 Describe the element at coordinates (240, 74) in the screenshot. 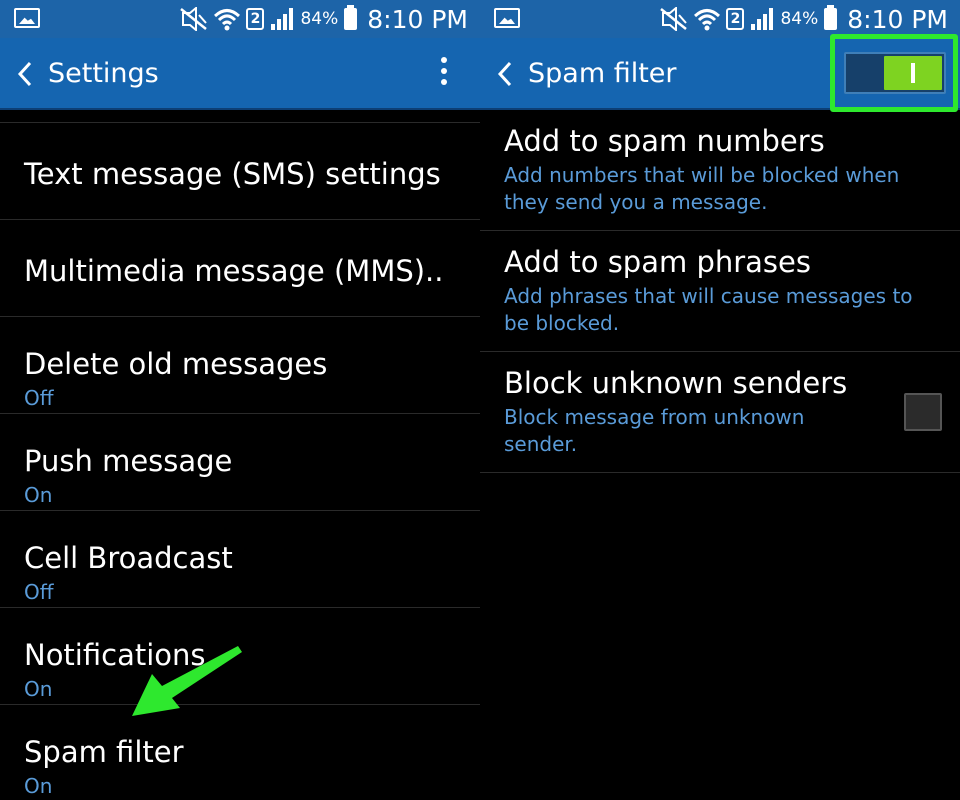

I see `action-bar: Settings` at that location.